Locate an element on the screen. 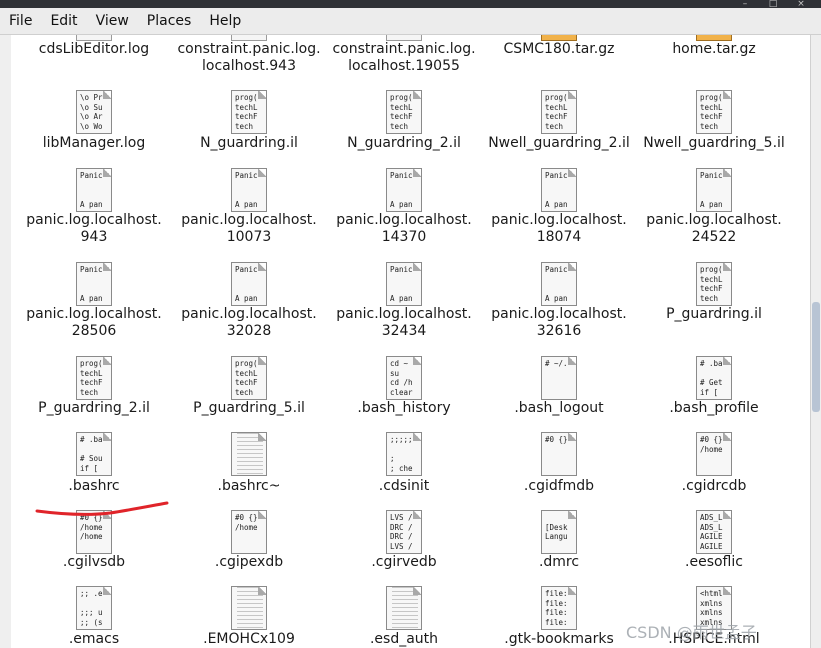 The image size is (821, 648). text-file-icon: # .ba # Sou if [ is located at coordinates (94, 454).